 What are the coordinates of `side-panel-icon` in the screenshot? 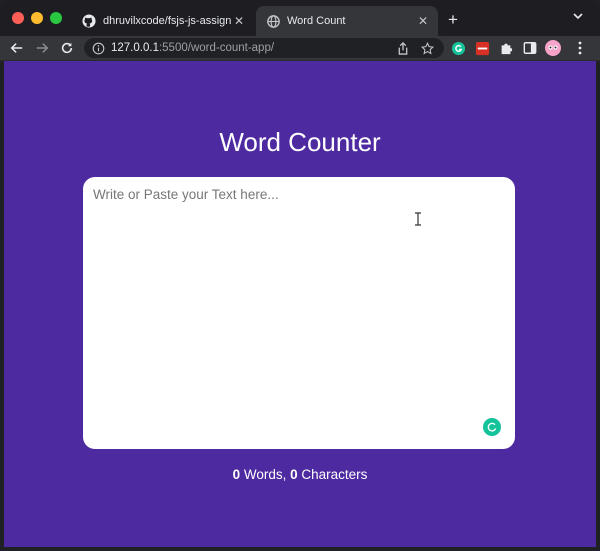 It's located at (530, 48).